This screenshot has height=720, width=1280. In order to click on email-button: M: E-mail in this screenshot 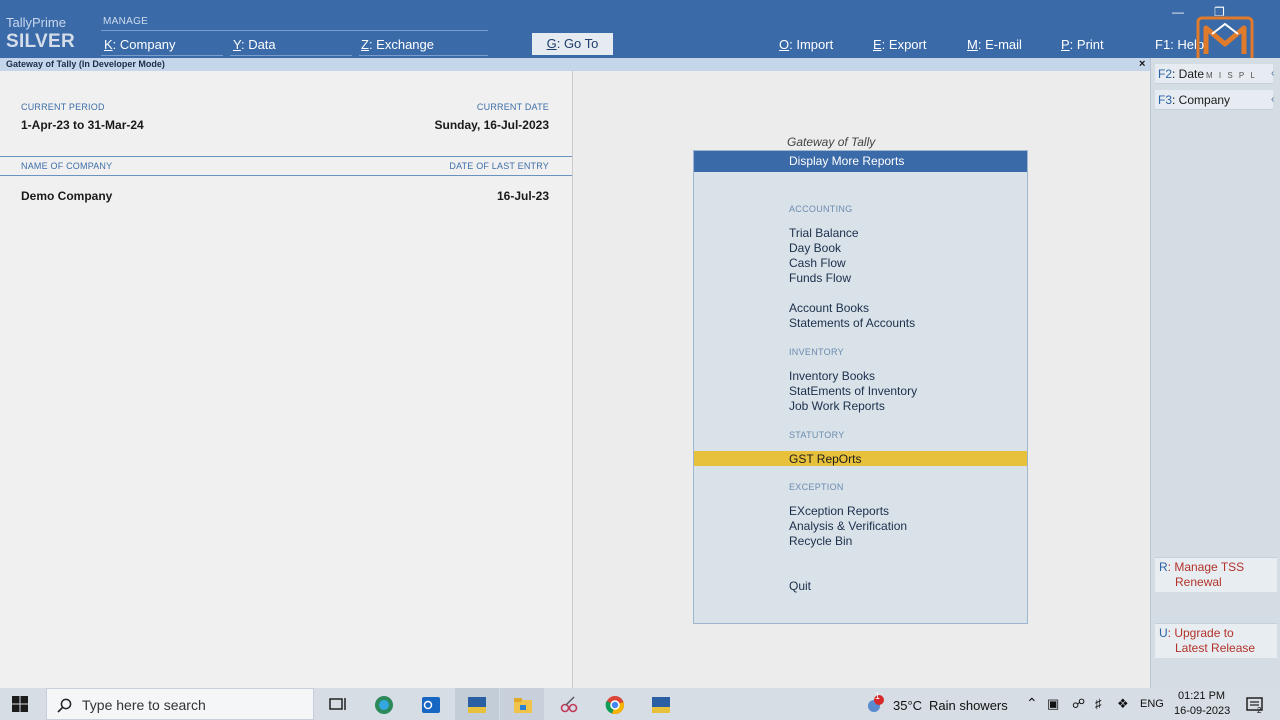, I will do `click(994, 44)`.